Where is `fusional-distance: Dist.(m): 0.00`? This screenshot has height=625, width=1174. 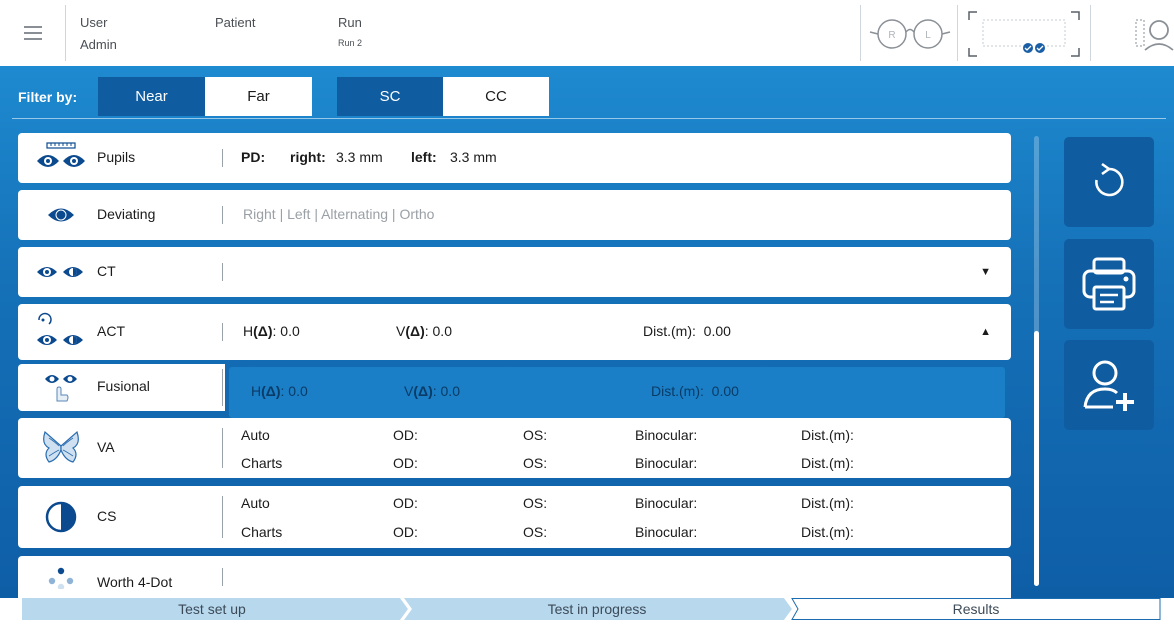
fusional-distance: Dist.(m): 0.00 is located at coordinates (695, 391).